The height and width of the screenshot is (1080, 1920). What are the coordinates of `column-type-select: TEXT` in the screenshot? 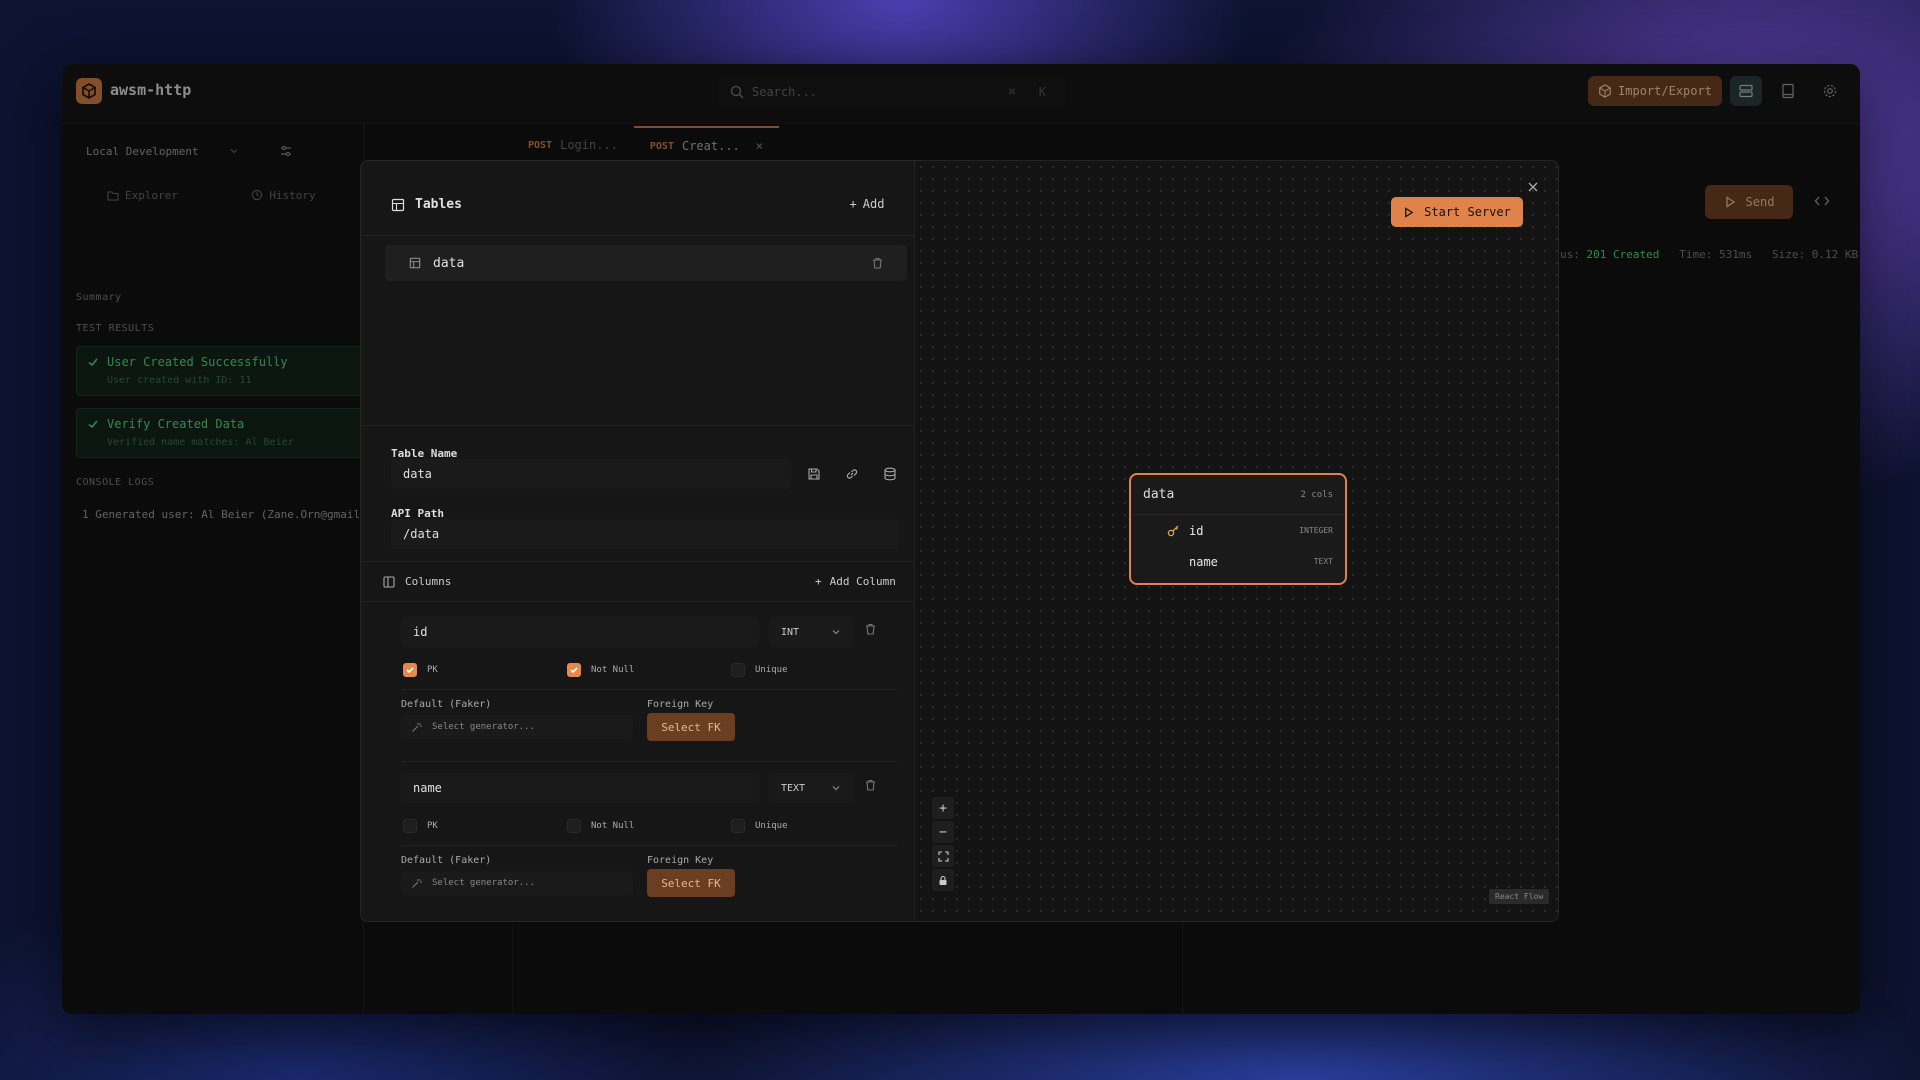 It's located at (811, 788).